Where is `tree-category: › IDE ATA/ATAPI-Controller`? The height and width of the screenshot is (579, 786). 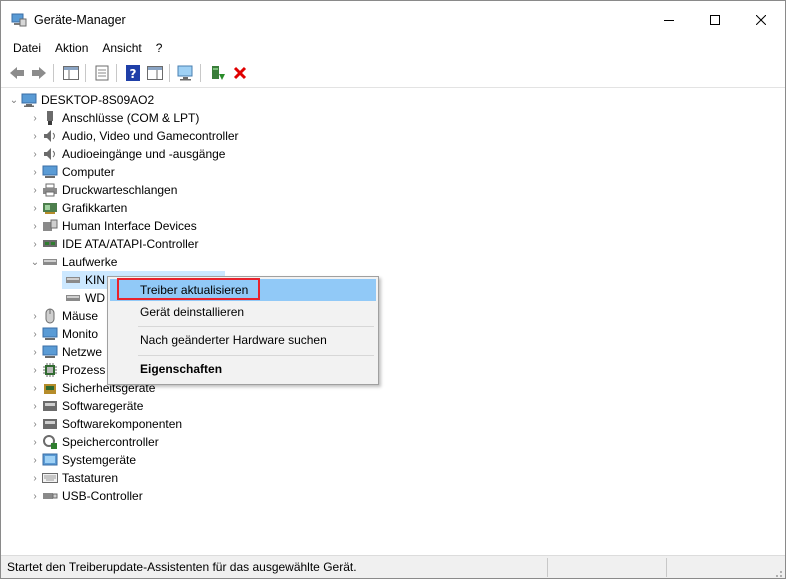 tree-category: › IDE ATA/ATAPI-Controller is located at coordinates (113, 244).